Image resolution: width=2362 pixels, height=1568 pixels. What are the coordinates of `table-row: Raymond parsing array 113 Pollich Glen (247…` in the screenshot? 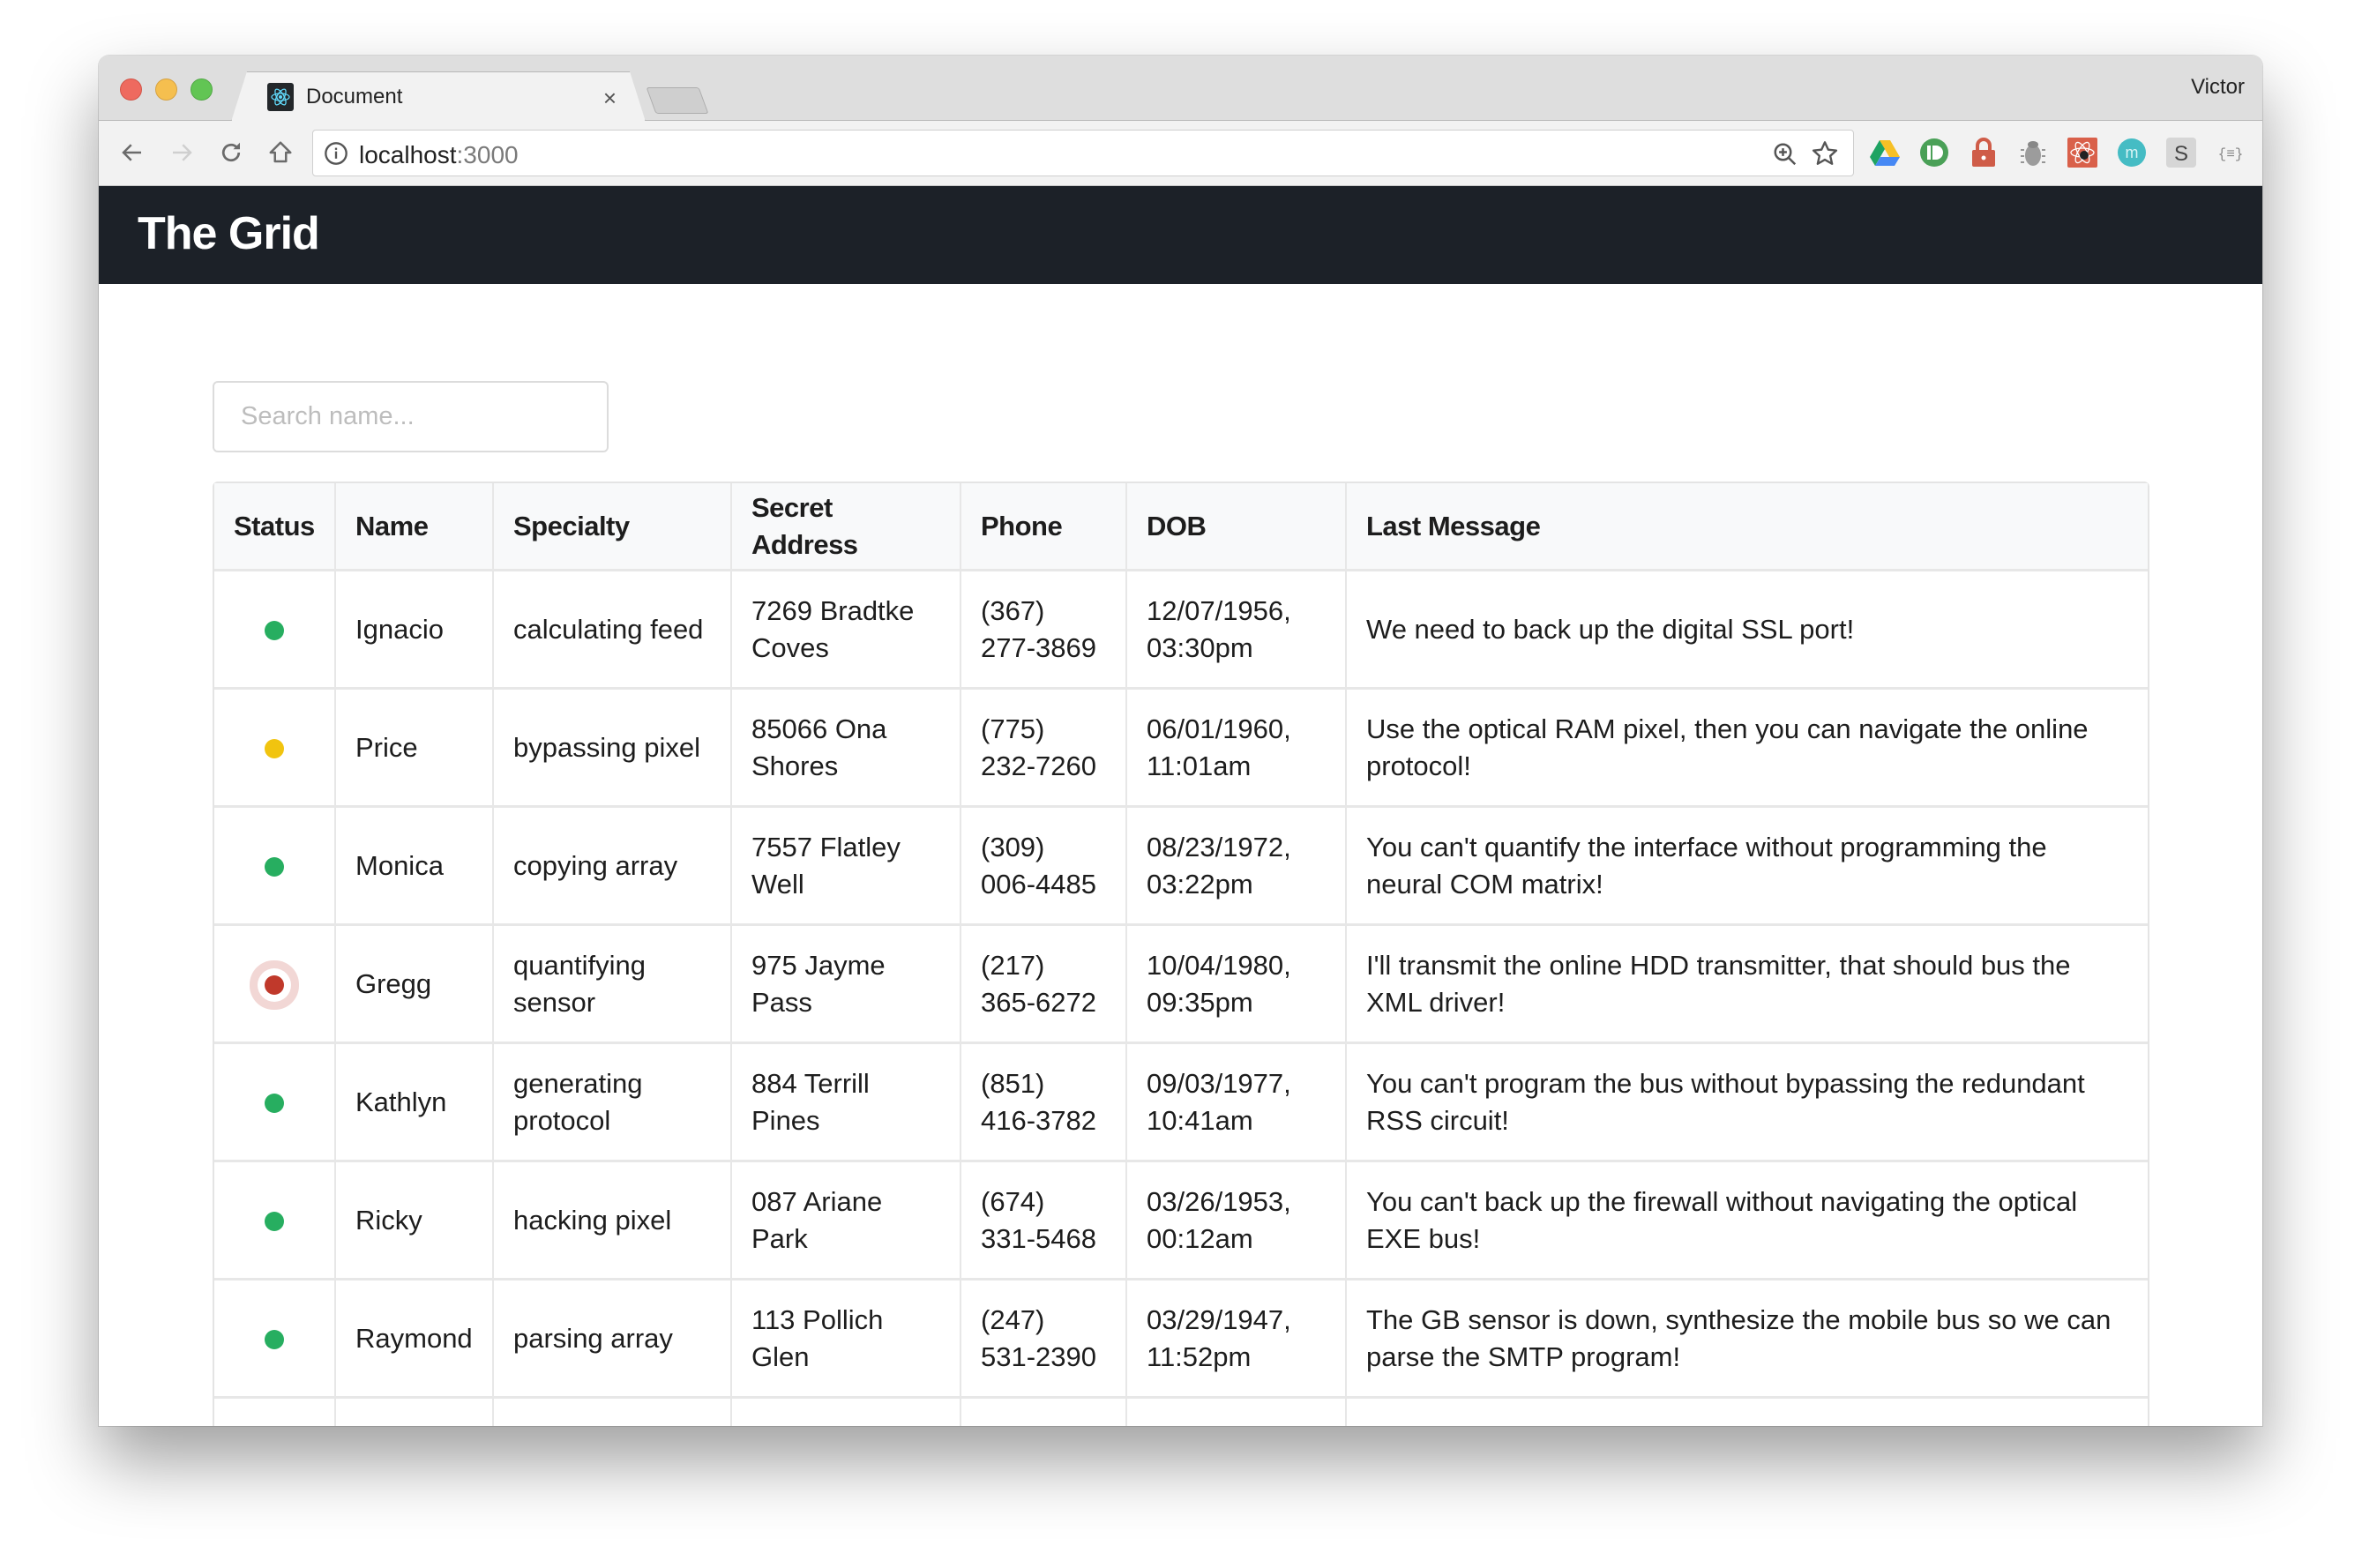 It's located at (1181, 1340).